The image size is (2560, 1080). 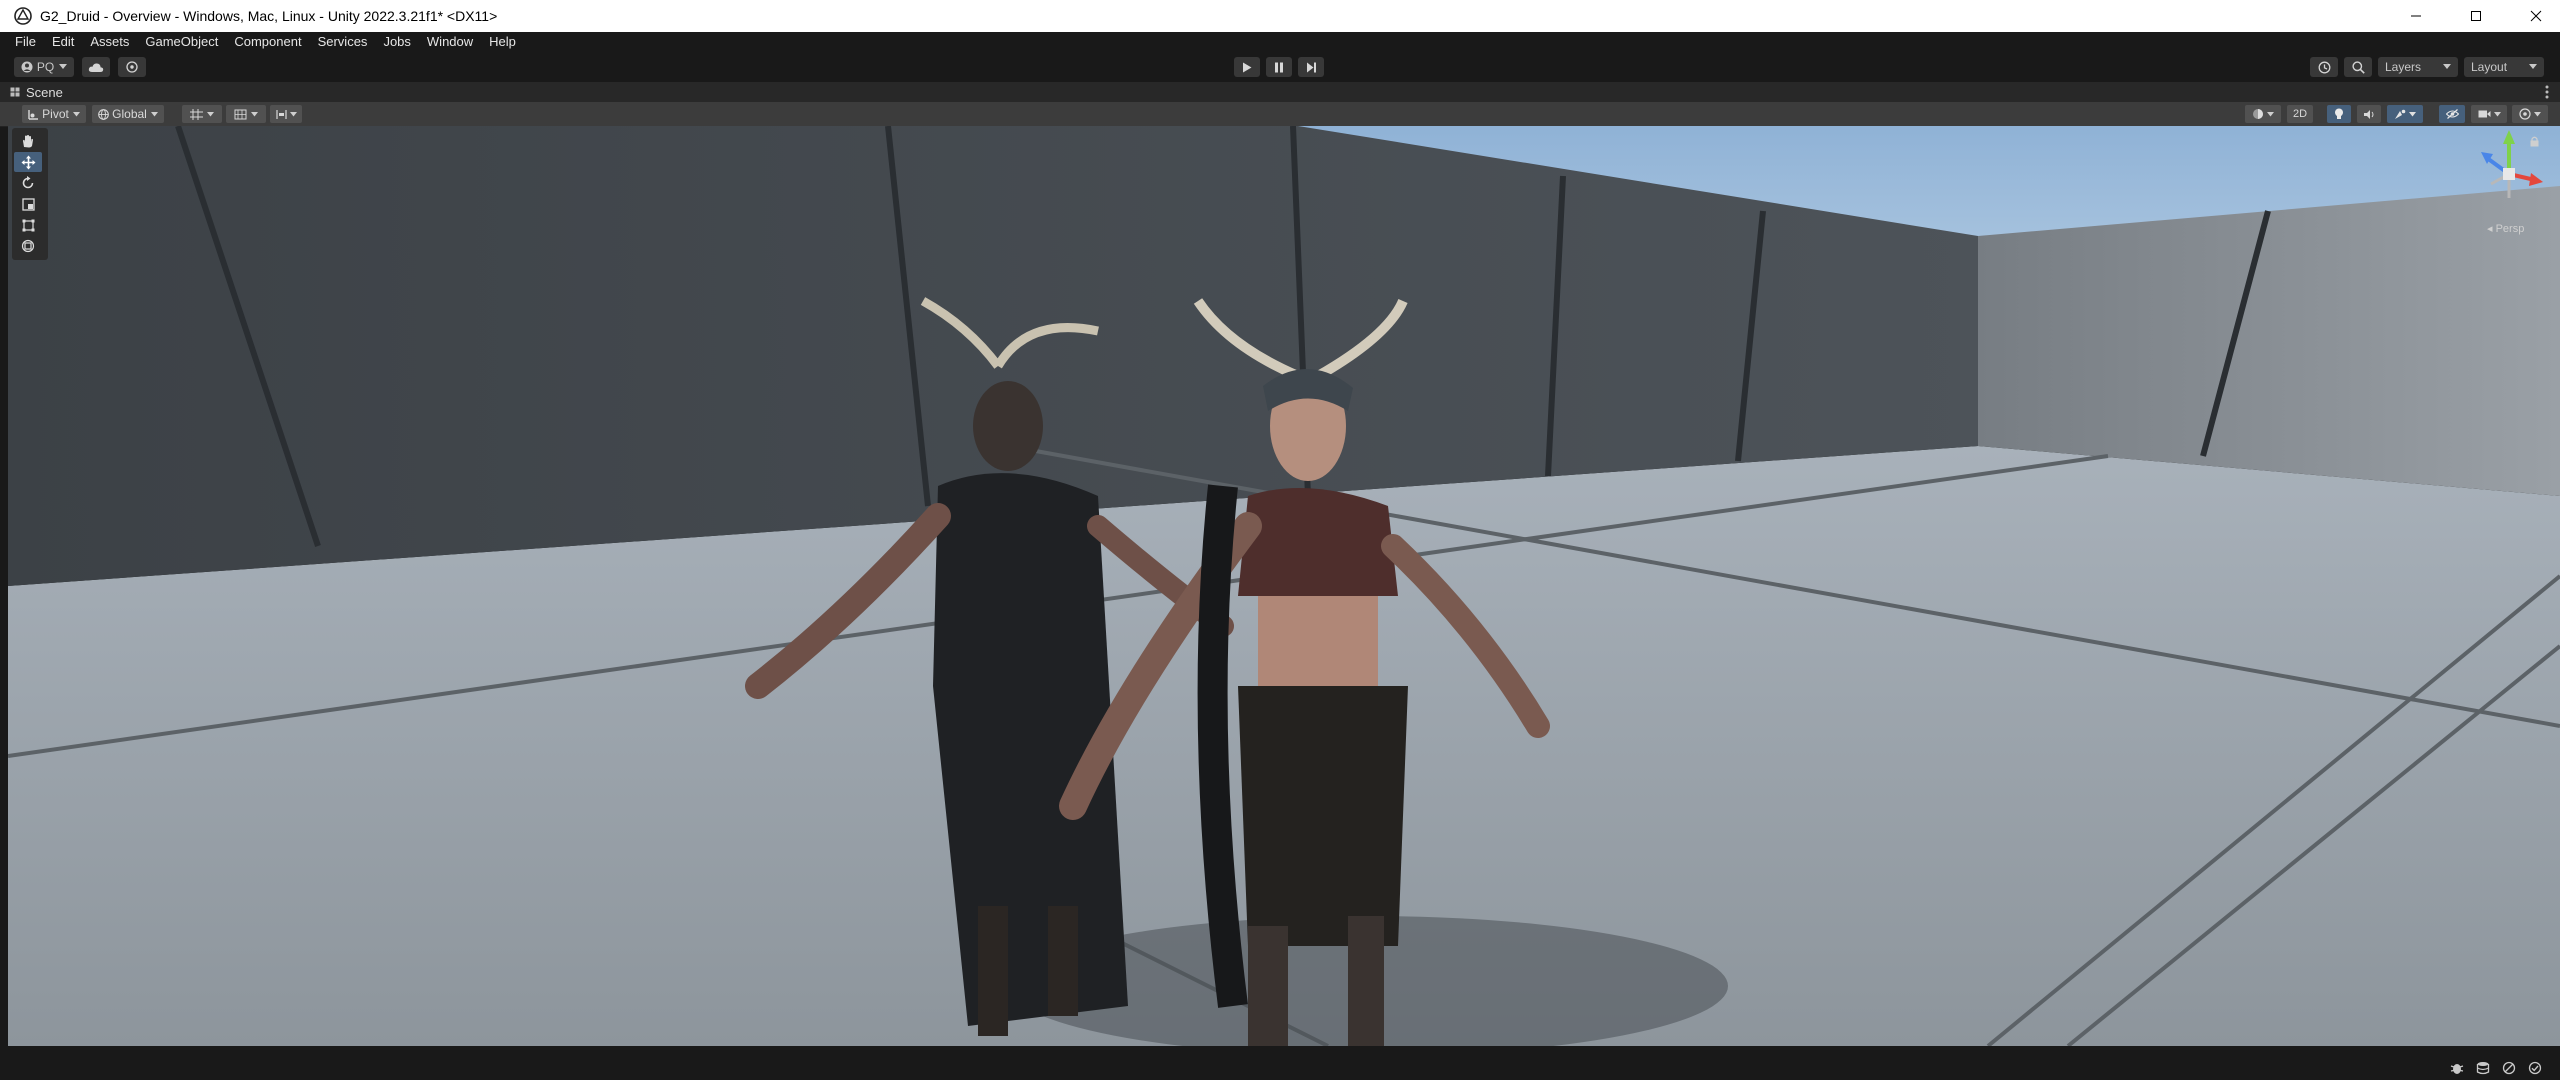 I want to click on cloud-button, so click(x=96, y=67).